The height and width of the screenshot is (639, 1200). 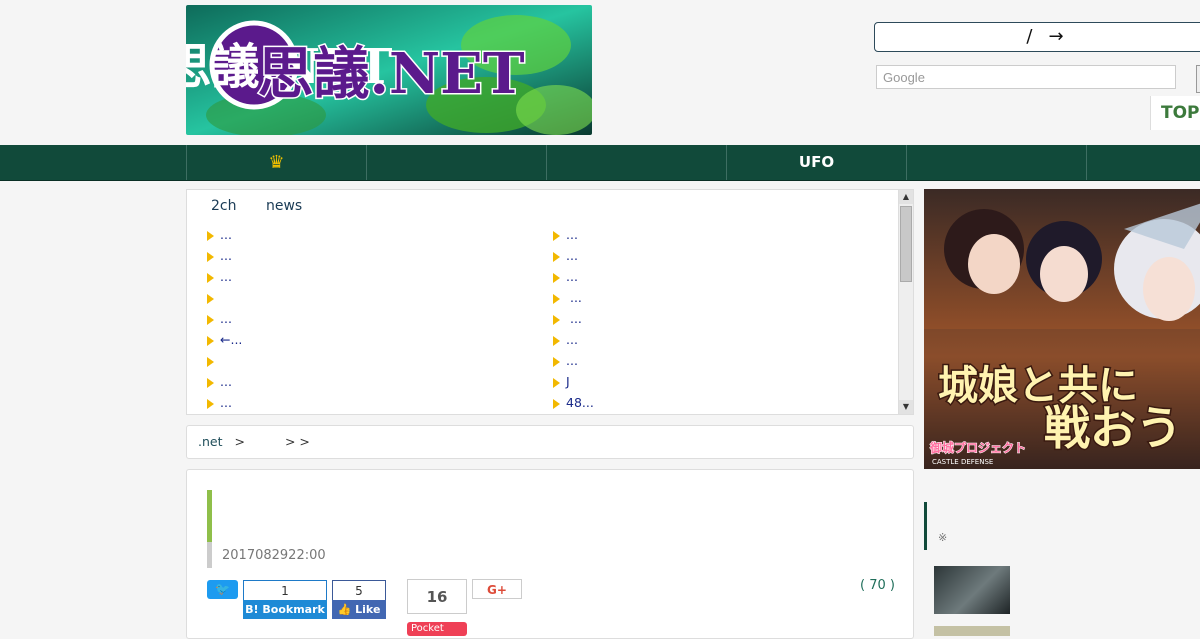 I want to click on ad-illustration: 城娘と共に 戦おう 御城プロジェクト CASTLE DEFENSE, so click(x=1062, y=329).